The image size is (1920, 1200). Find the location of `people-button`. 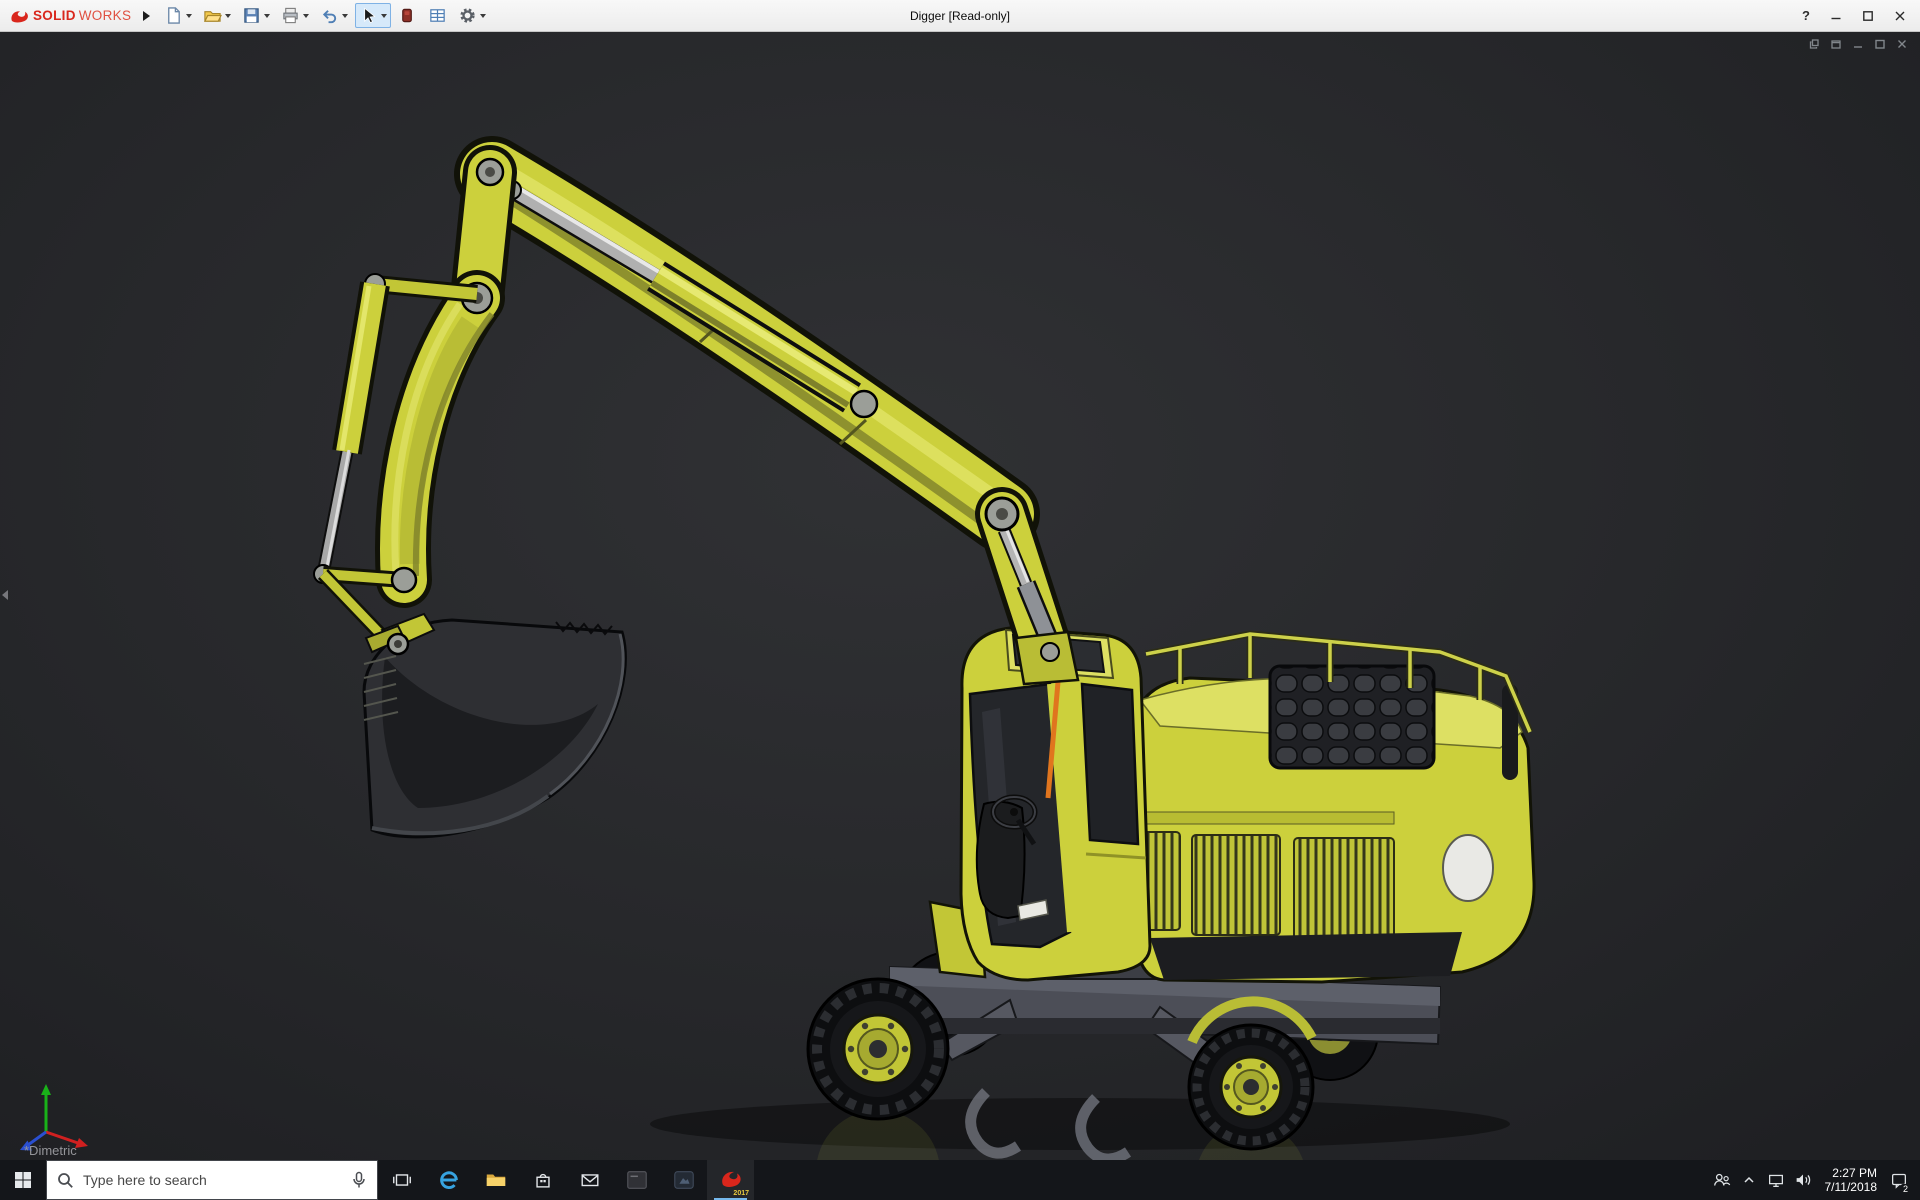

people-button is located at coordinates (1722, 1180).